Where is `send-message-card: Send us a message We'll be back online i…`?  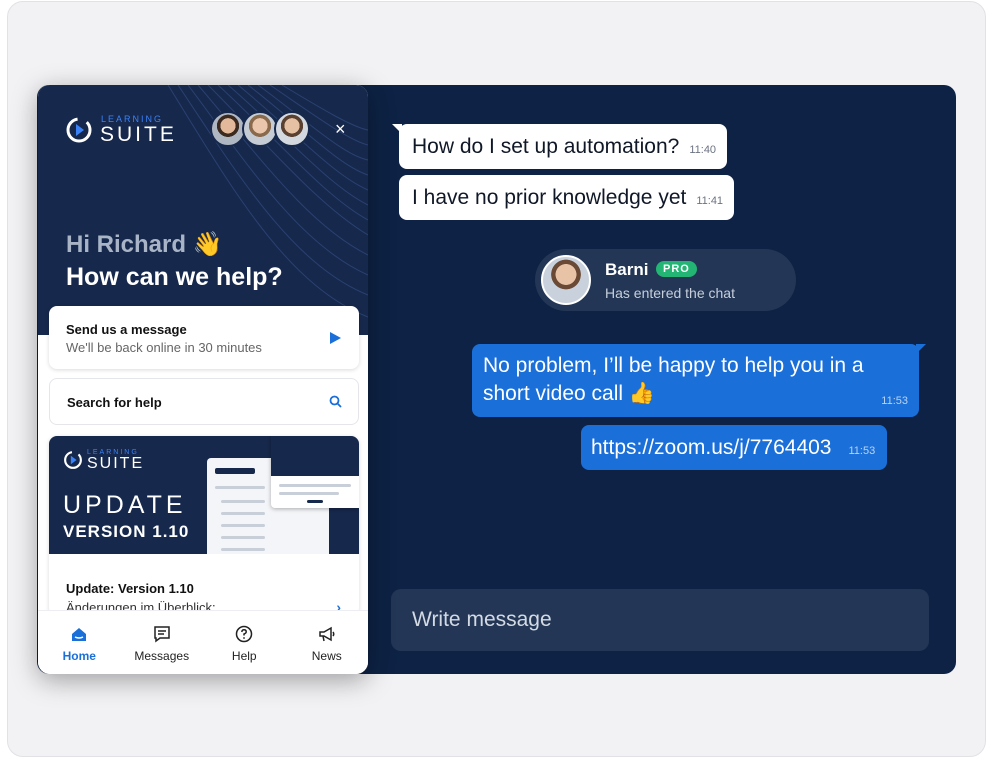
send-message-card: Send us a message We'll be back online i… is located at coordinates (204, 337).